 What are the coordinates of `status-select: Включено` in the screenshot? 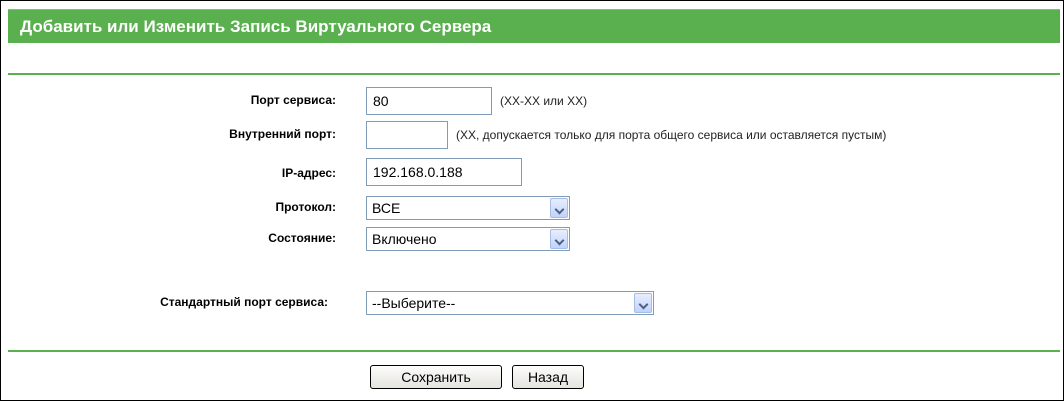 It's located at (468, 239).